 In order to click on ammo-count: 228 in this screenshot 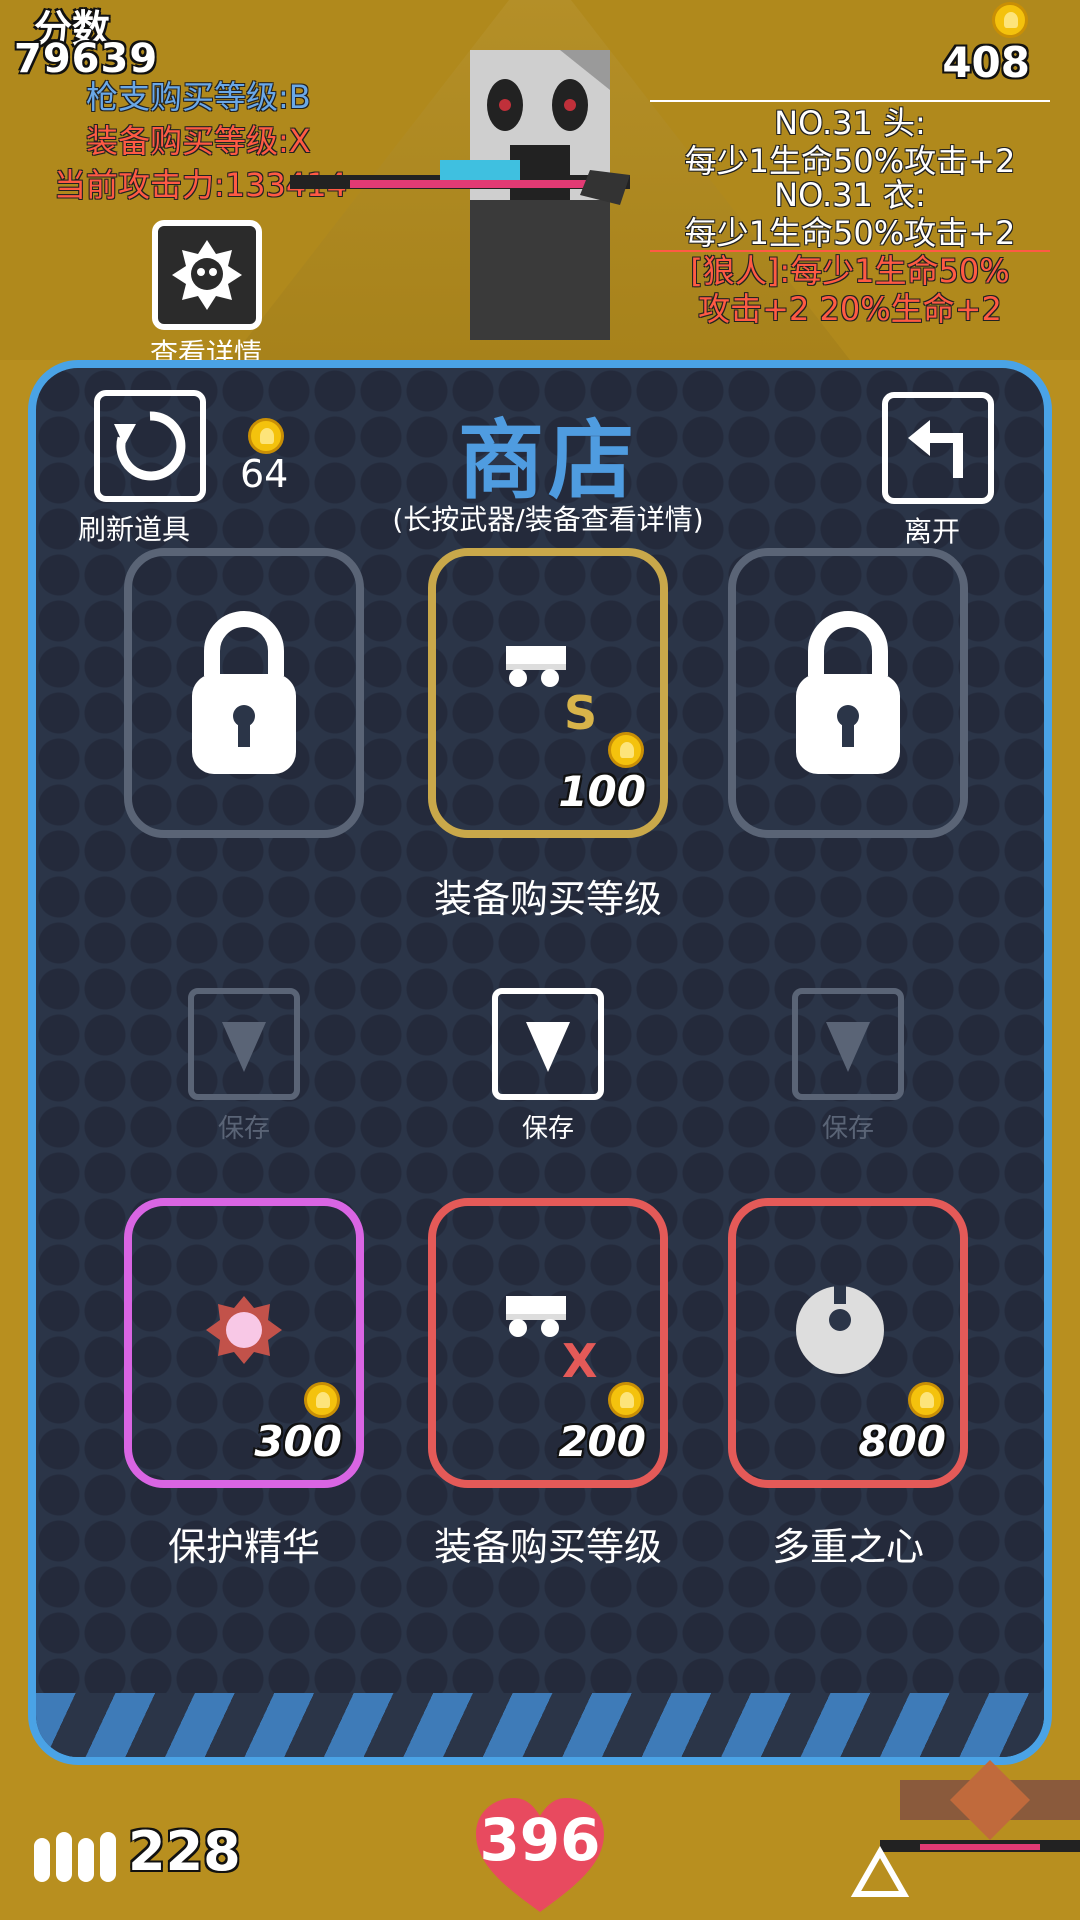, I will do `click(184, 1851)`.